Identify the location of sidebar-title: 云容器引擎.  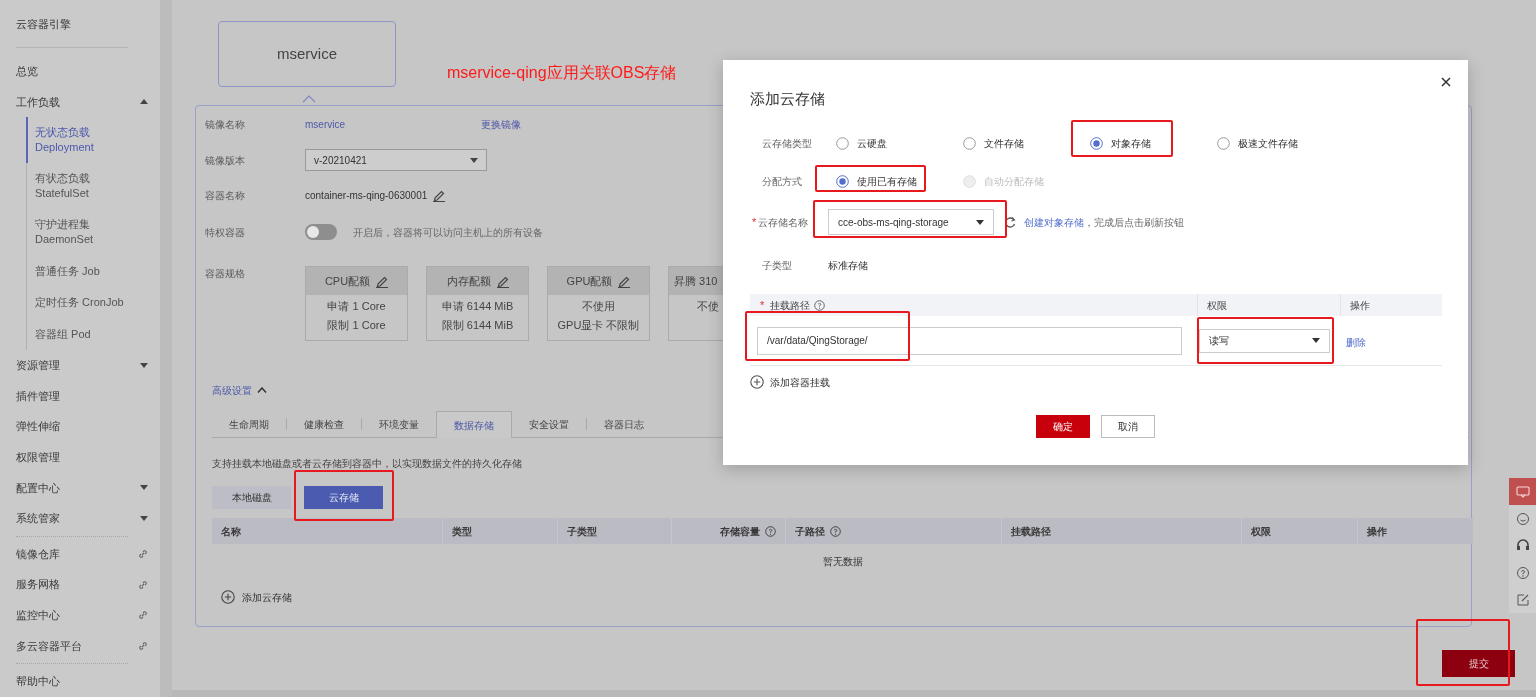
(44, 24).